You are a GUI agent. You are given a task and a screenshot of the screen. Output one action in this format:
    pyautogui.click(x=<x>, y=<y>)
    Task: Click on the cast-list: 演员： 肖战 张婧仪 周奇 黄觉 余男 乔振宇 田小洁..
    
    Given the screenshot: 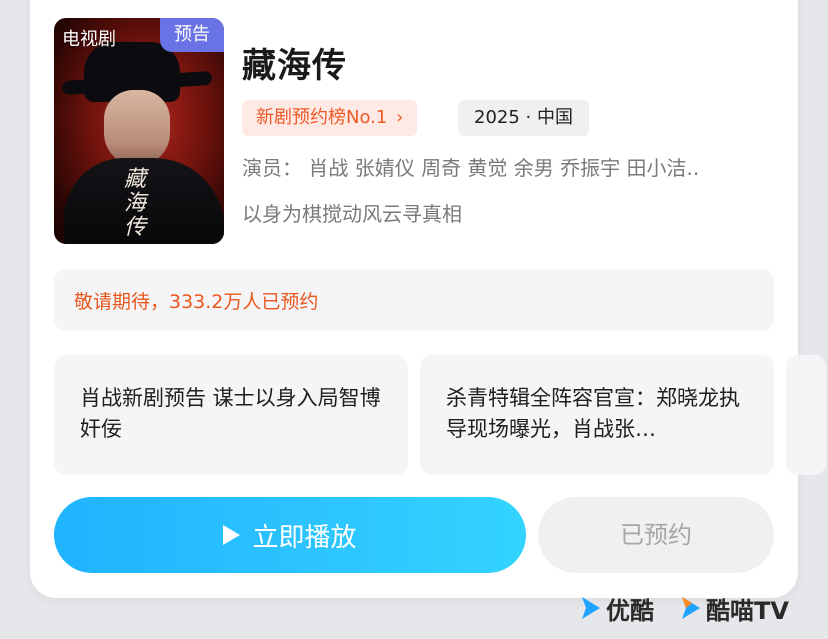 What is the action you would take?
    pyautogui.click(x=471, y=168)
    